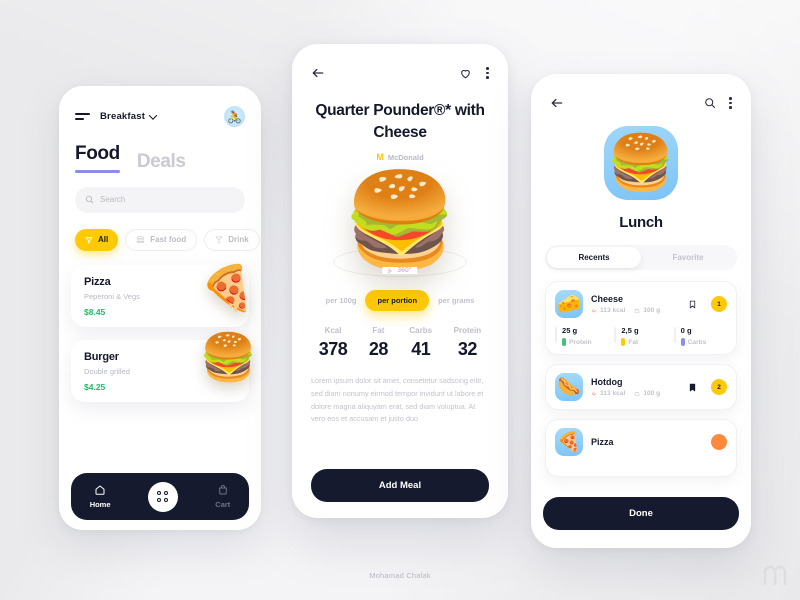  I want to click on burger-icon, so click(140, 239).